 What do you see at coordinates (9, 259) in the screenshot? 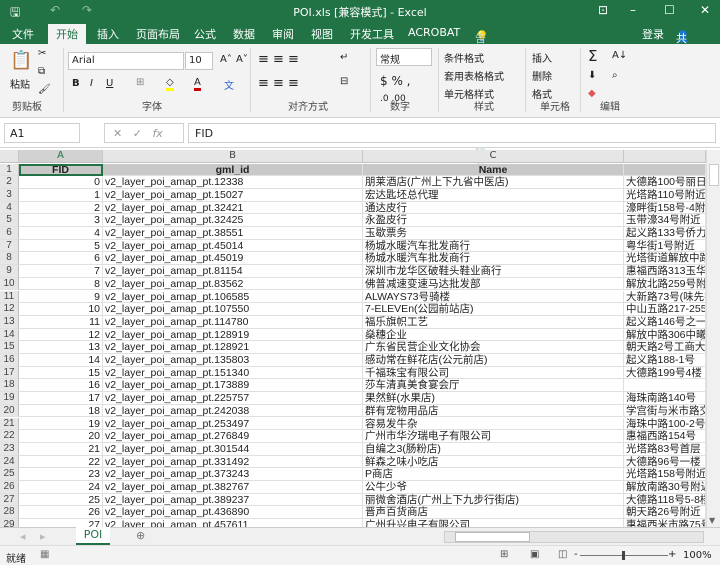
I see `row-number: 8` at bounding box center [9, 259].